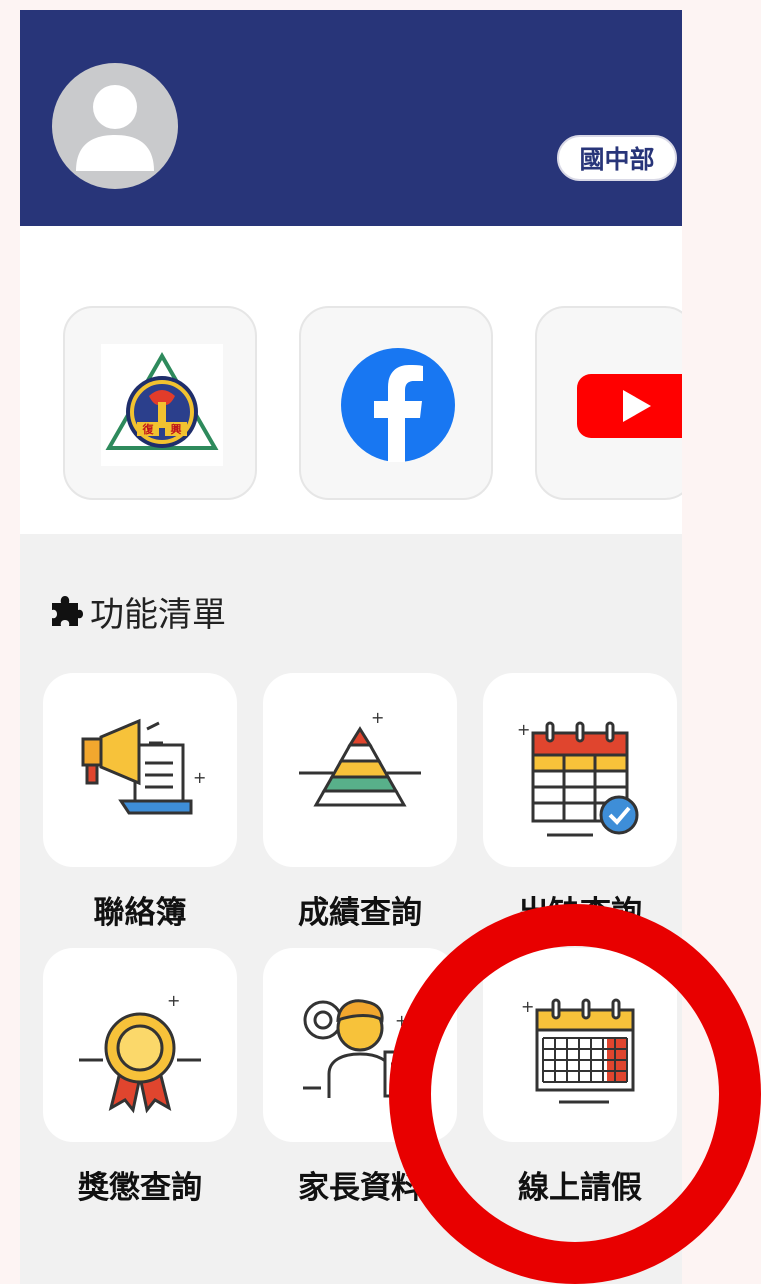 The image size is (761, 1284). I want to click on youtube-icon, so click(629, 406).